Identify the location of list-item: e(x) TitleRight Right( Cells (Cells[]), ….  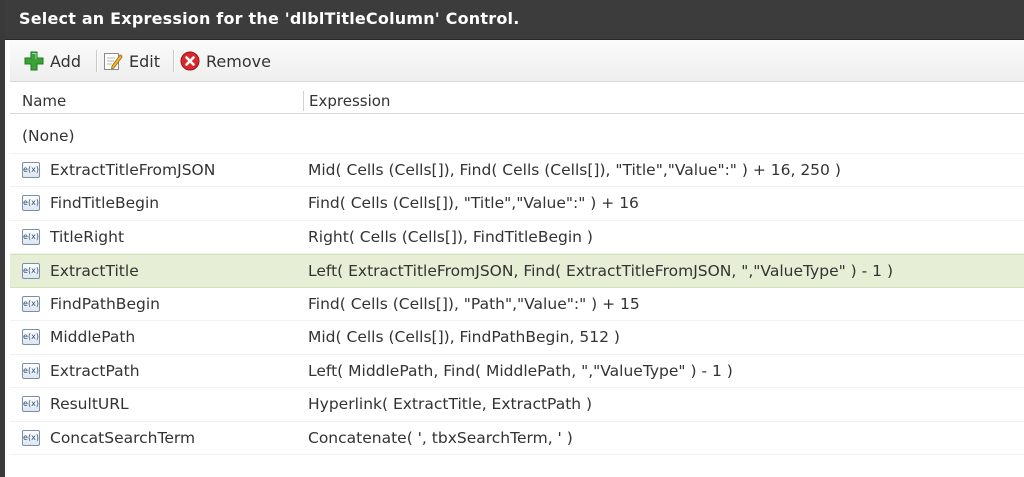
(517, 237).